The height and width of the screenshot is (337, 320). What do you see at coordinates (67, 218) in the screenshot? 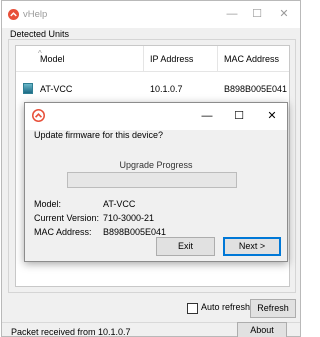
I see `version-label: Current Version:` at bounding box center [67, 218].